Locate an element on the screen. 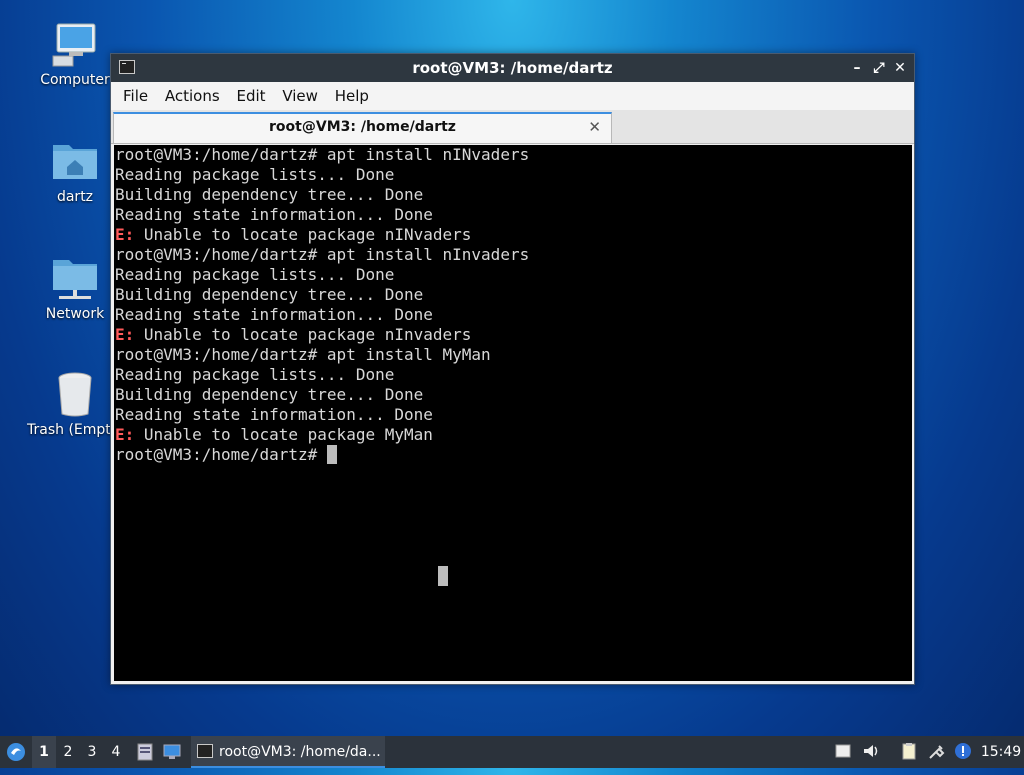  clipboard-icon is located at coordinates (909, 751).